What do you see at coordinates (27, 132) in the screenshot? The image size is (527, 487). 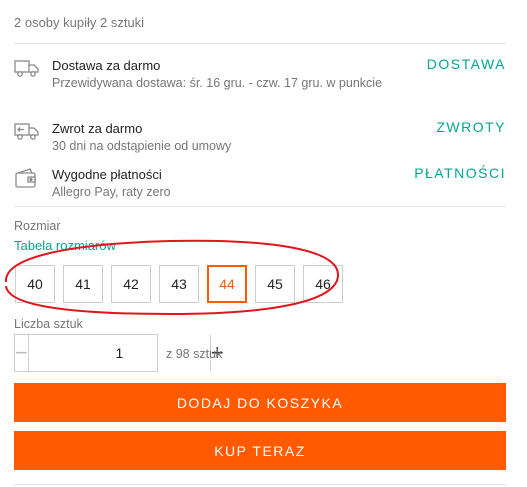 I see `return-truck-icon` at bounding box center [27, 132].